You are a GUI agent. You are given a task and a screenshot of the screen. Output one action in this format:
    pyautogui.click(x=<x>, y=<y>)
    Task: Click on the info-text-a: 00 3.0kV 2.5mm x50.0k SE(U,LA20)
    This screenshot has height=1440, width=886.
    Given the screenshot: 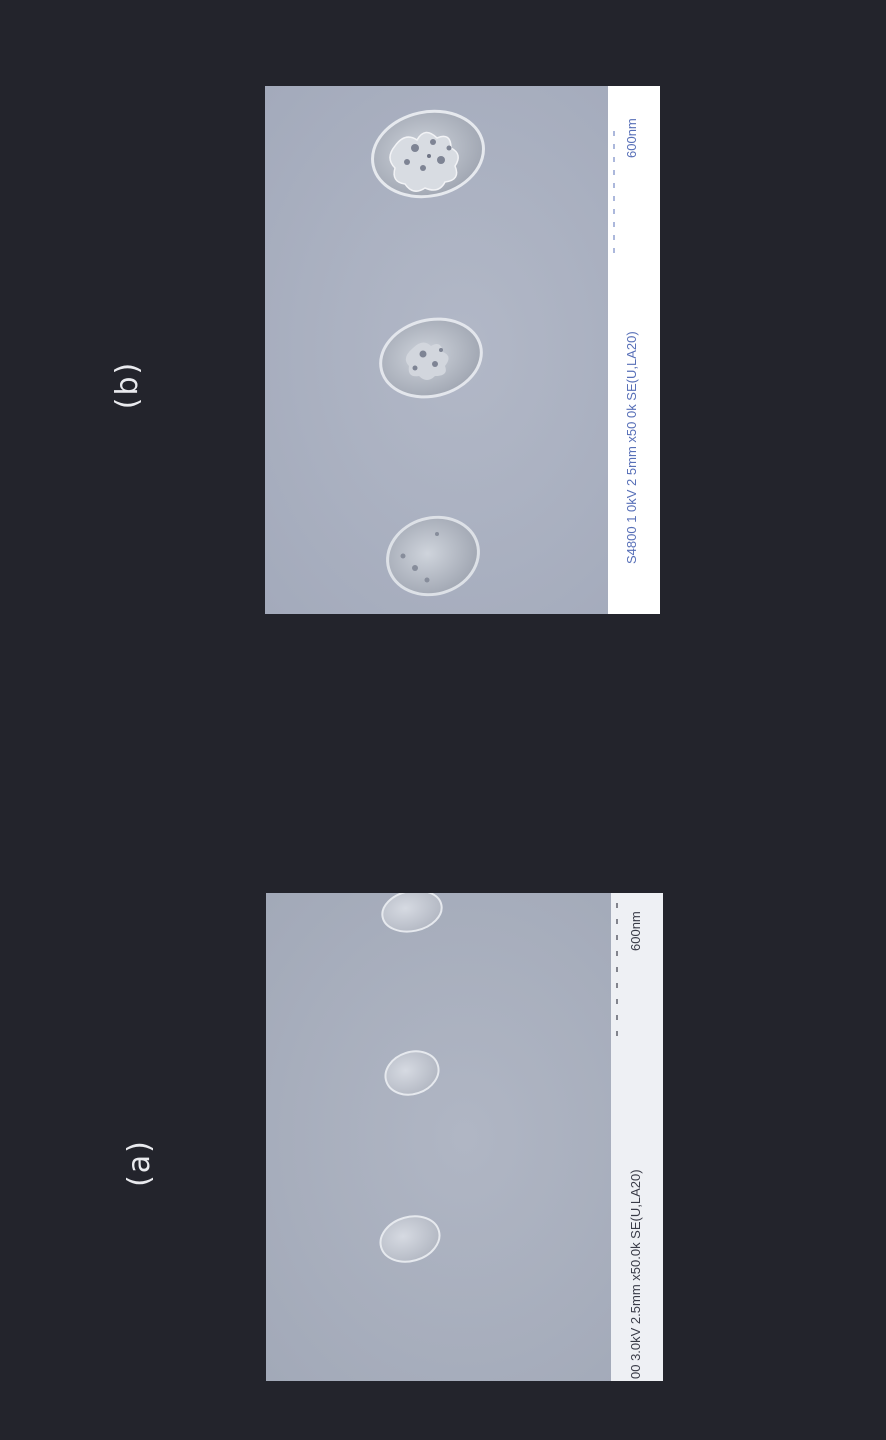 What is the action you would take?
    pyautogui.click(x=635, y=1274)
    